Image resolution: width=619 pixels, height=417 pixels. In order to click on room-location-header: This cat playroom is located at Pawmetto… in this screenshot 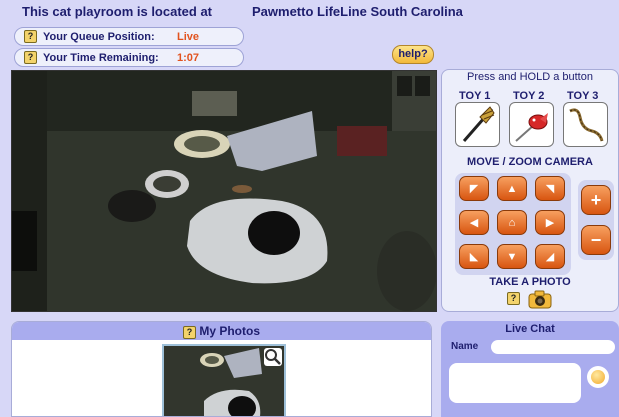, I will do `click(242, 11)`.